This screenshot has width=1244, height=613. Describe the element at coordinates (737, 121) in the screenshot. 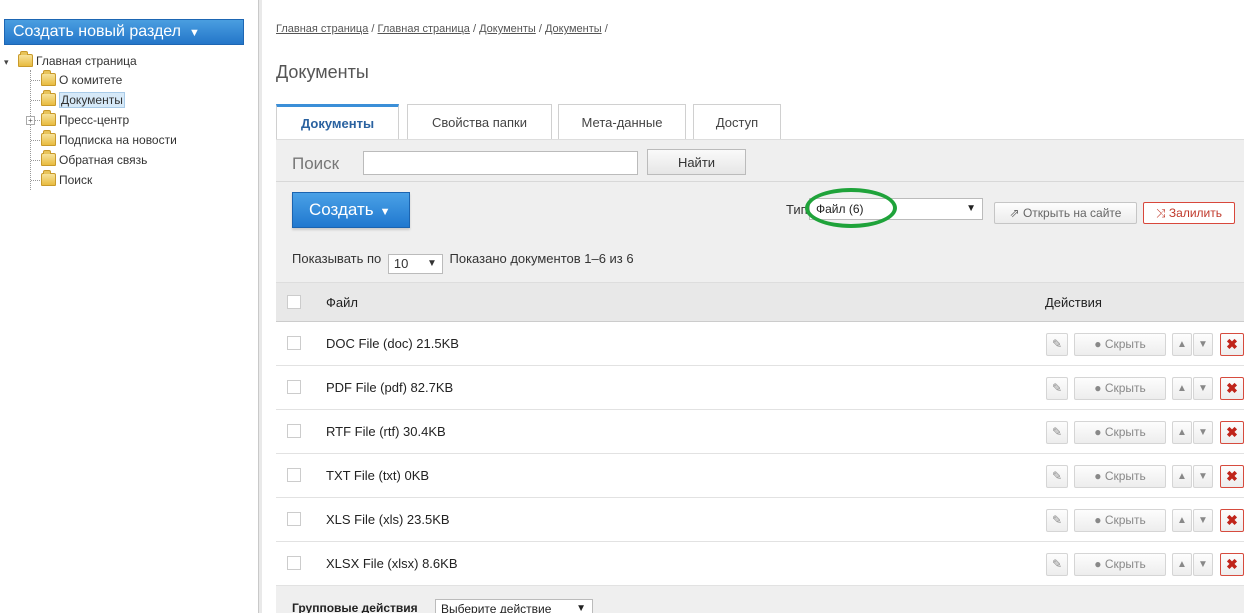

I see `tab-access: Доступ` at that location.